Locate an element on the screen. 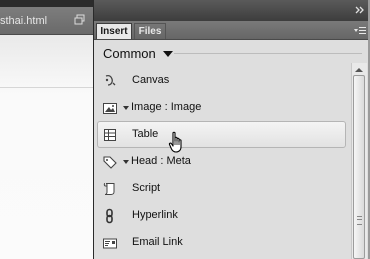 The height and width of the screenshot is (259, 370). email-link-icon is located at coordinates (110, 243).